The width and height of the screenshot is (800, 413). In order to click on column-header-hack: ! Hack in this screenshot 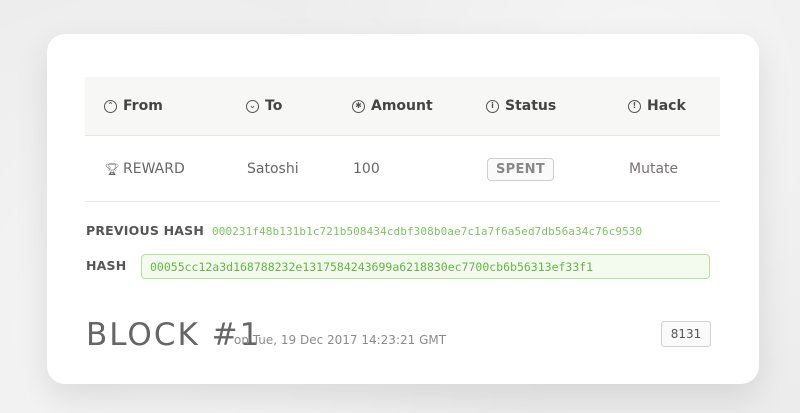, I will do `click(657, 106)`.